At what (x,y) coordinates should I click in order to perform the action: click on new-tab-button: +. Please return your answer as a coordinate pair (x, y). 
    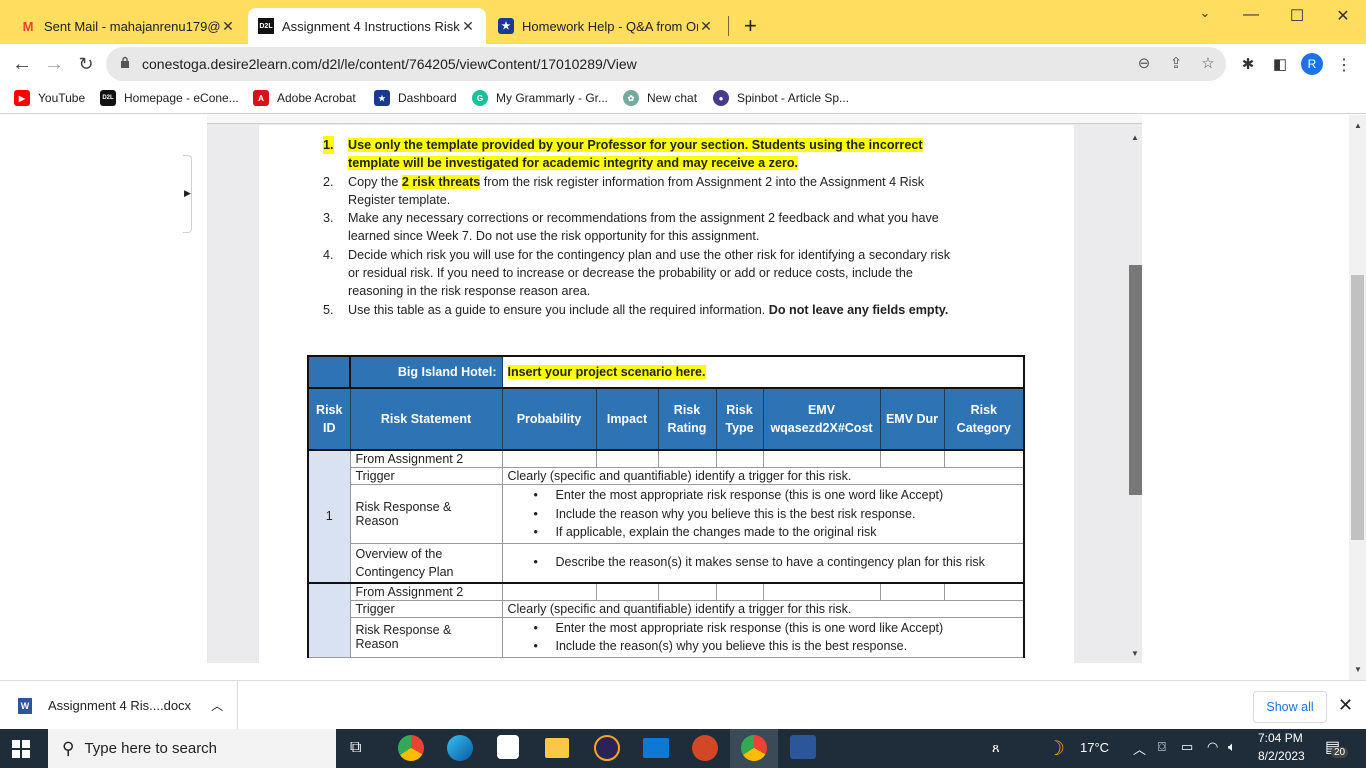
    Looking at the image, I should click on (748, 26).